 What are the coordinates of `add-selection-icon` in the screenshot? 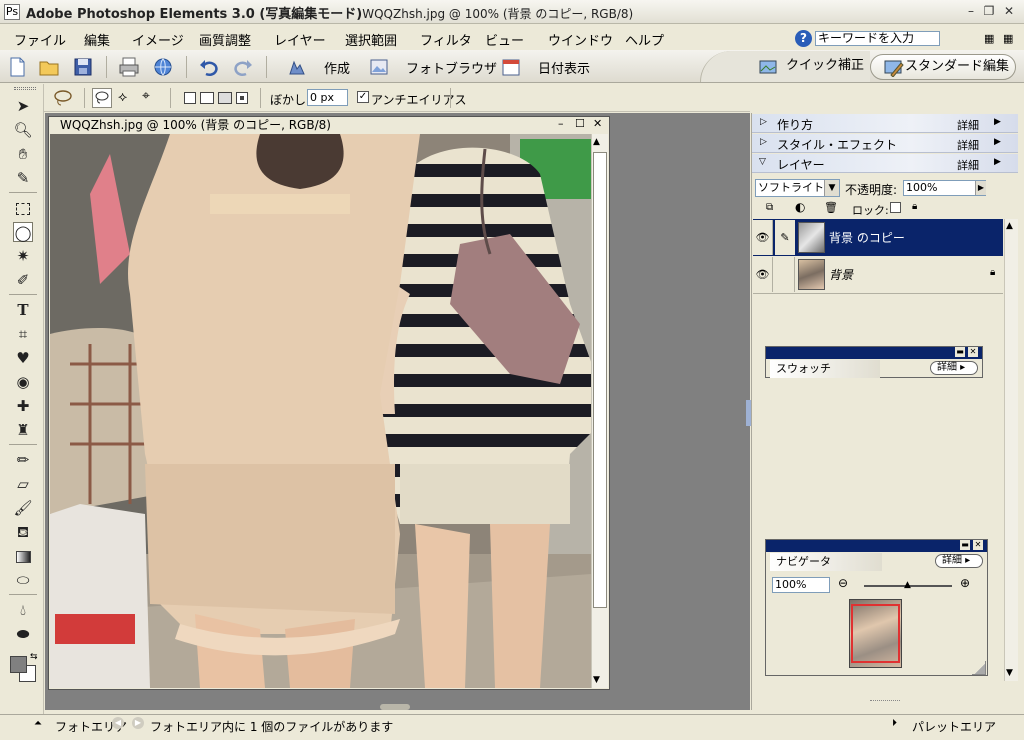 It's located at (207, 98).